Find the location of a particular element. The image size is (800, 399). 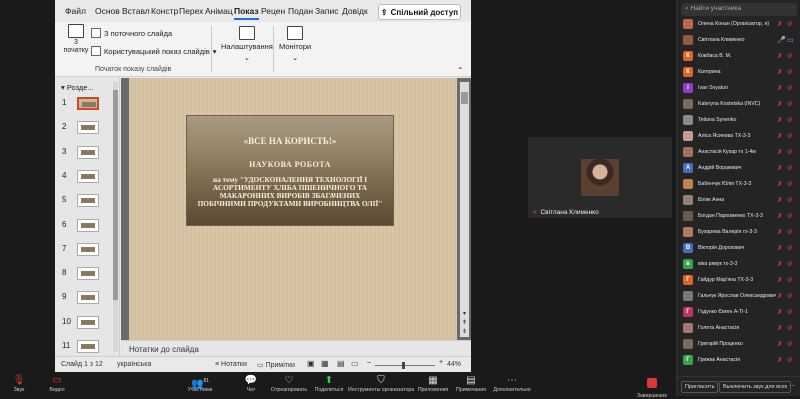

slide-thumbnail-row: 7 is located at coordinates (86, 250).